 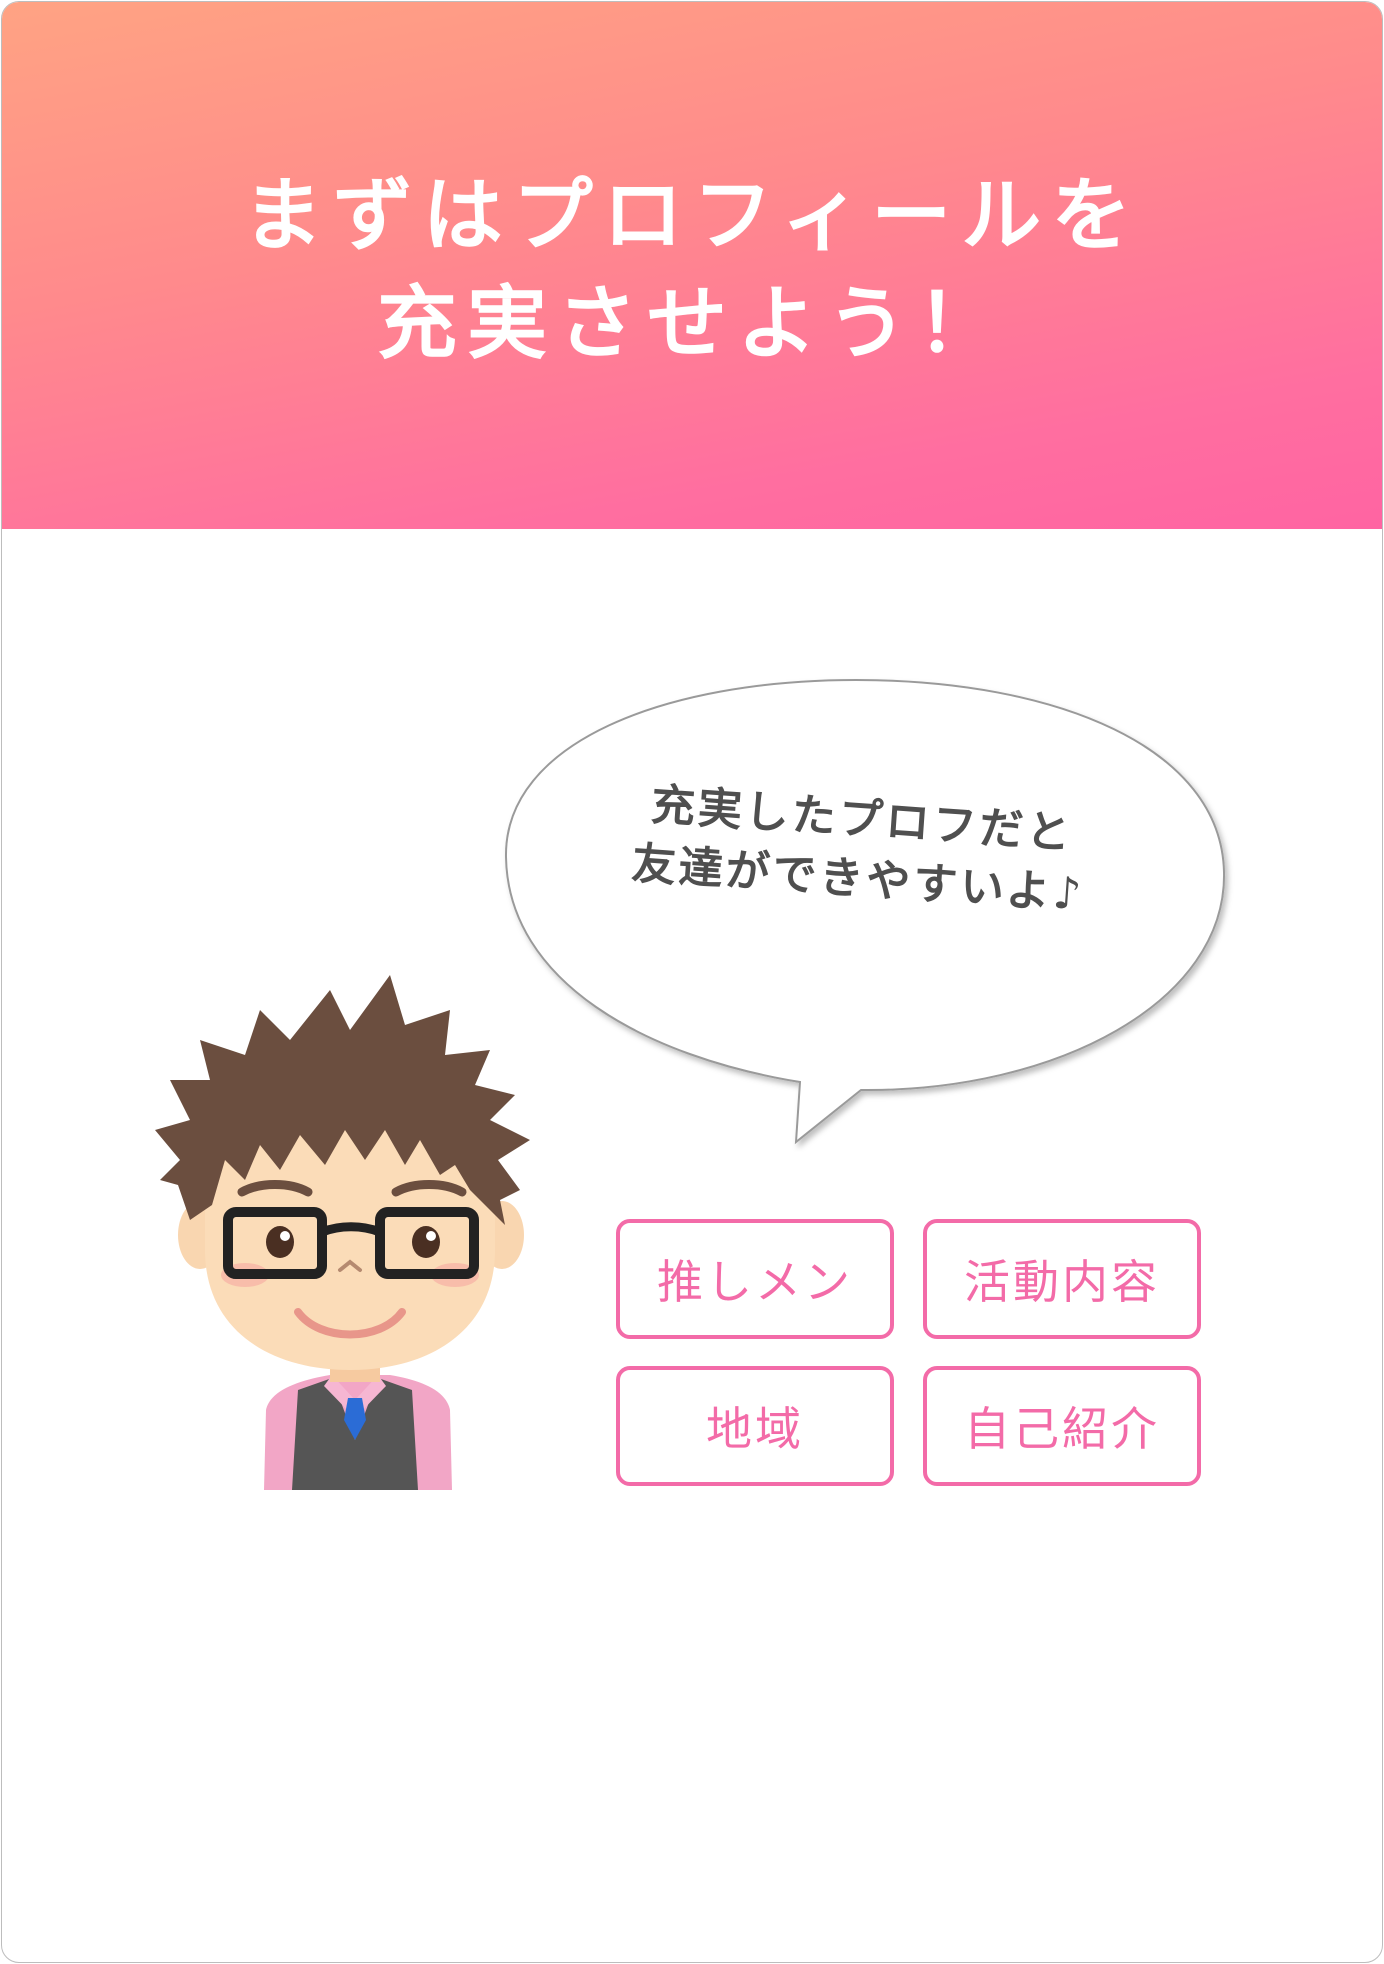 What do you see at coordinates (1062, 1282) in the screenshot?
I see `tag-activity-label: 活動内容` at bounding box center [1062, 1282].